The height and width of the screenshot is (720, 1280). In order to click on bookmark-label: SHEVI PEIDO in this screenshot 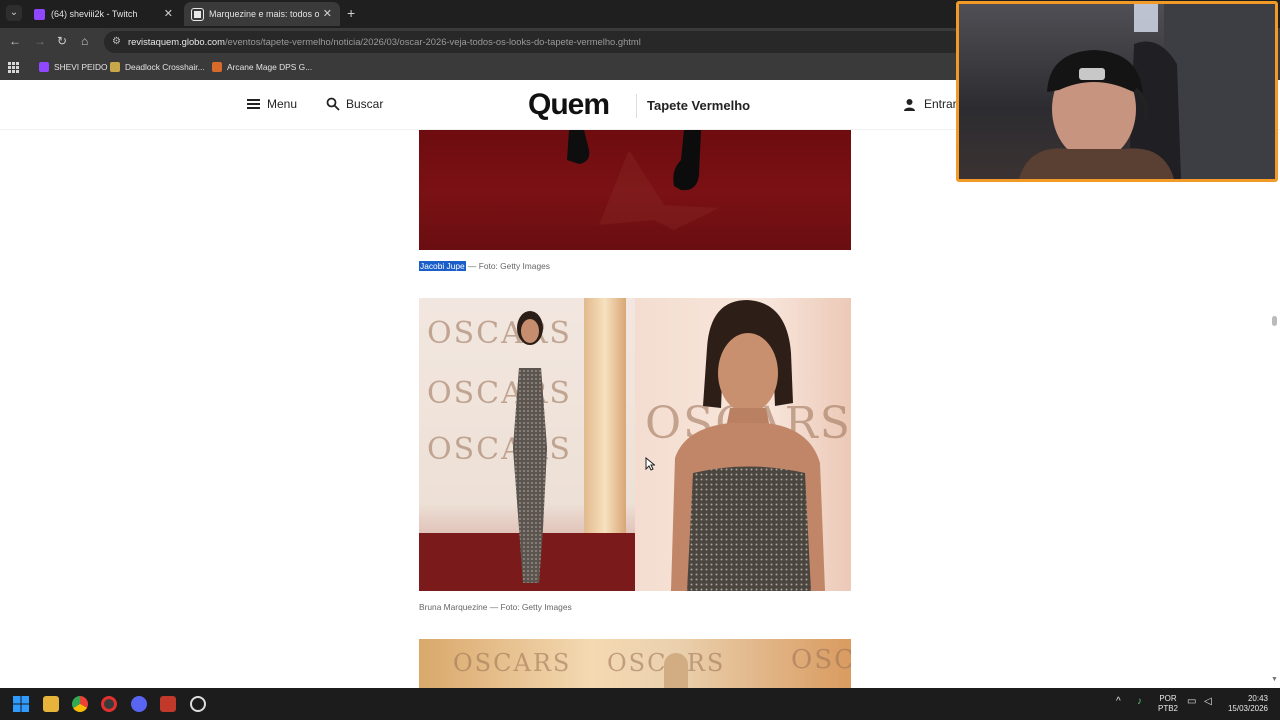, I will do `click(81, 67)`.